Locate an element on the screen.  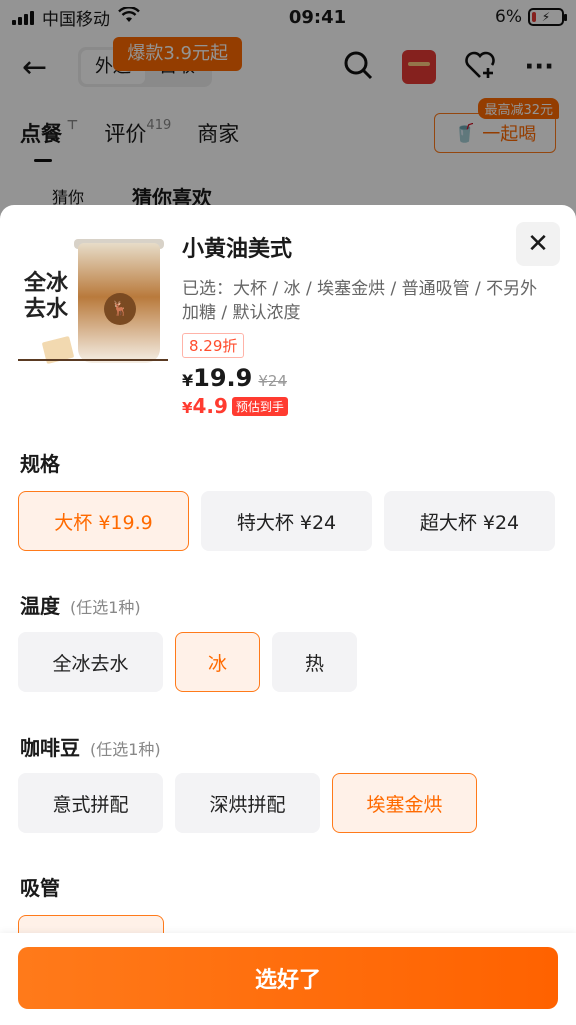
confirm-button: 选好了 is located at coordinates (288, 978).